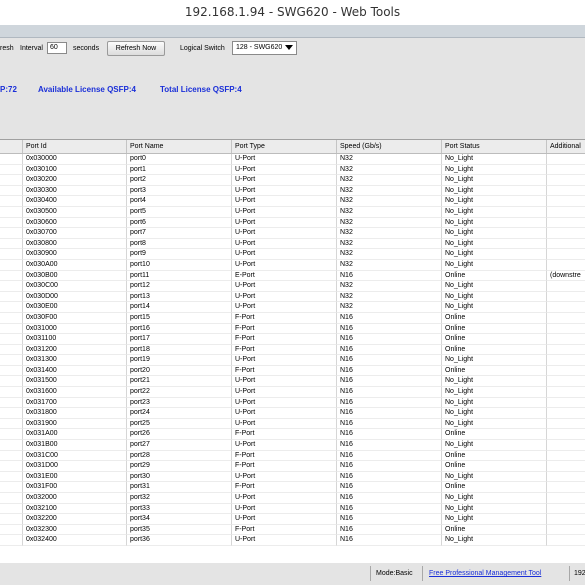 The image size is (585, 585). I want to click on table-cell-port-id: 0x032200, so click(75, 519).